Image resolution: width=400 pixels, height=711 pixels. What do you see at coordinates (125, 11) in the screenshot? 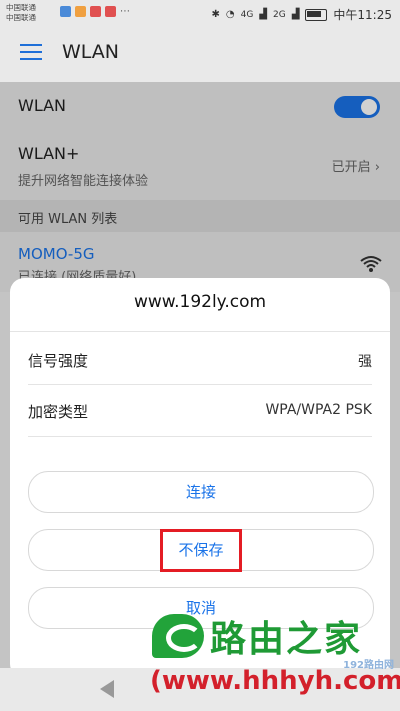
I see `more-notifications-icon: ⋯` at bounding box center [125, 11].